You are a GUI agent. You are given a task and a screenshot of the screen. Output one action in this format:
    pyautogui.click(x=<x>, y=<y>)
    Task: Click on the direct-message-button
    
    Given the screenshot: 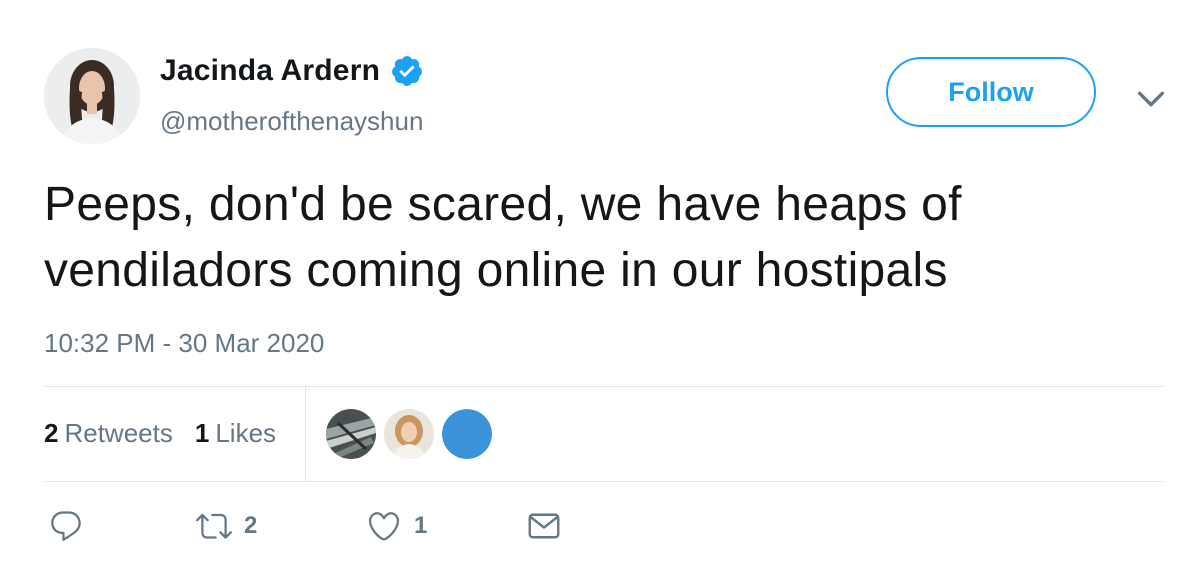 What is the action you would take?
    pyautogui.click(x=544, y=526)
    